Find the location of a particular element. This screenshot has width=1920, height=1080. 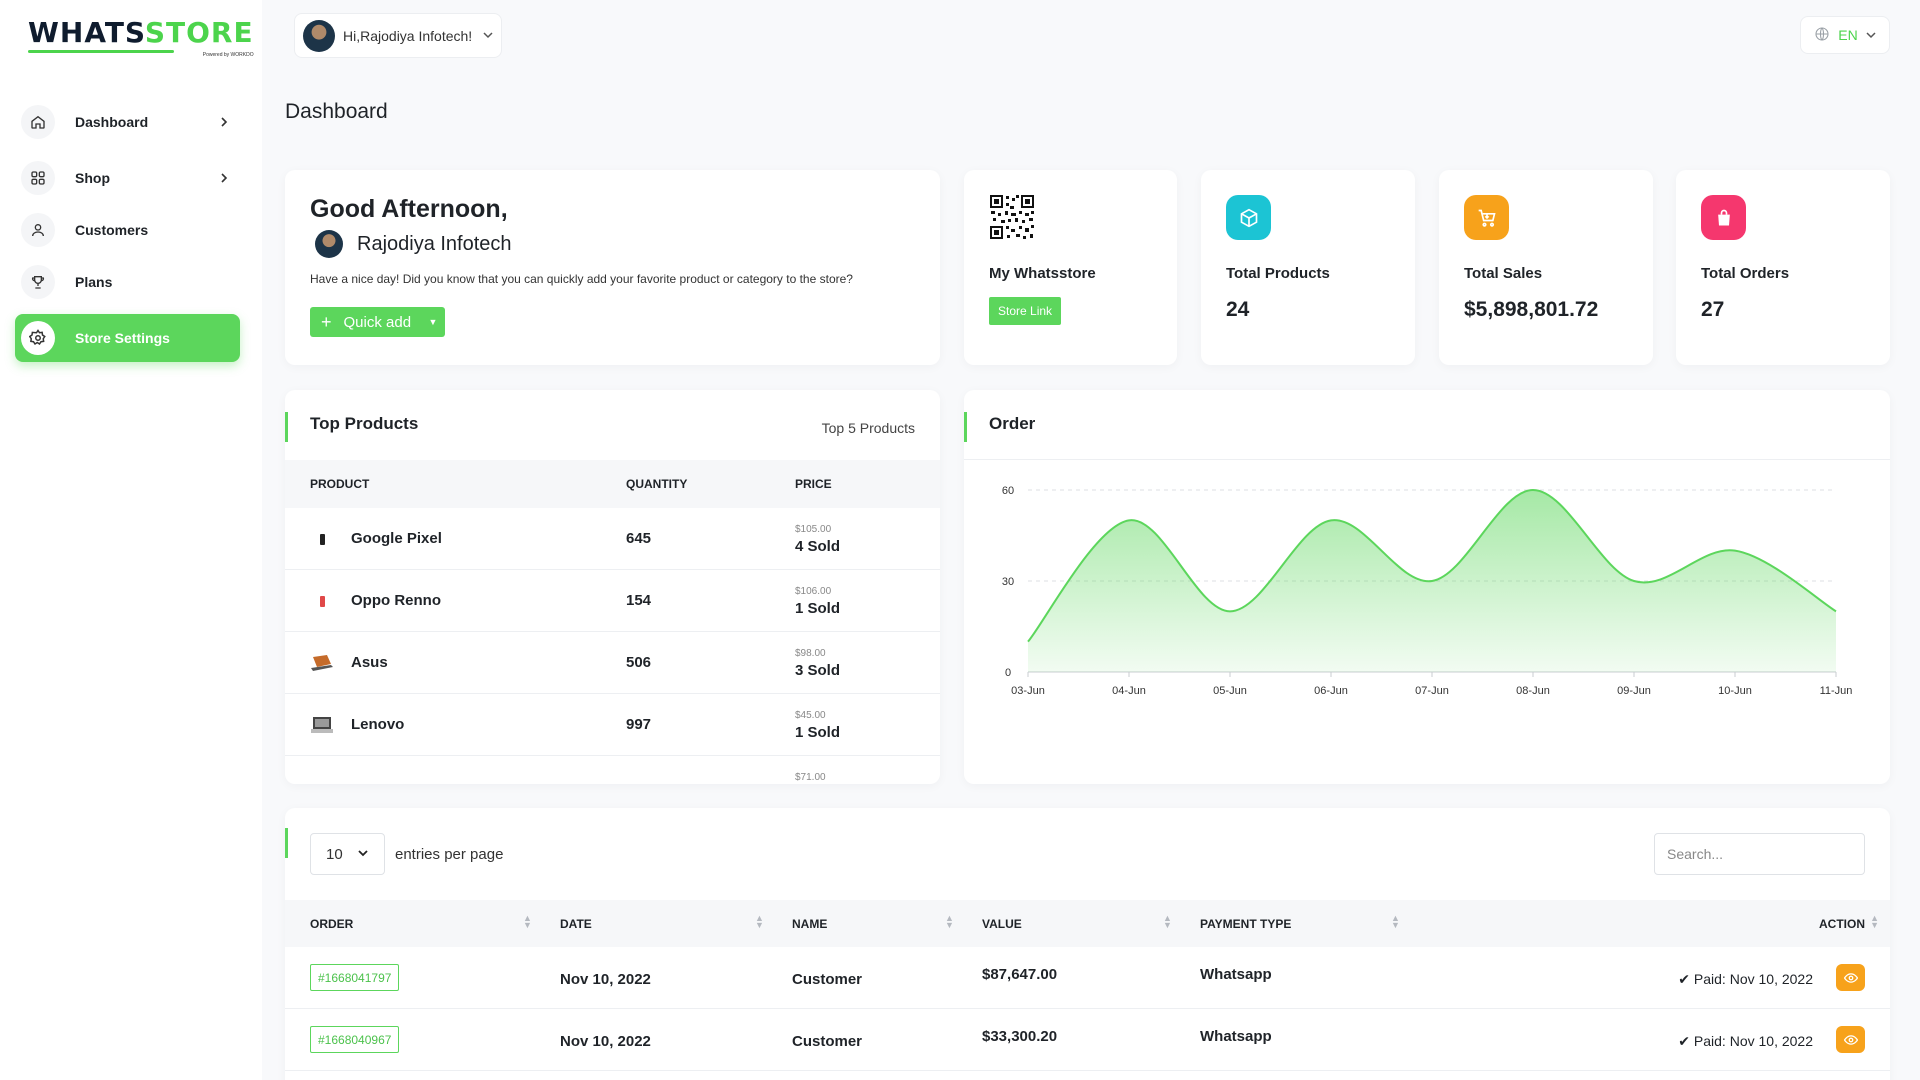

entries-value: 10 is located at coordinates (334, 854).